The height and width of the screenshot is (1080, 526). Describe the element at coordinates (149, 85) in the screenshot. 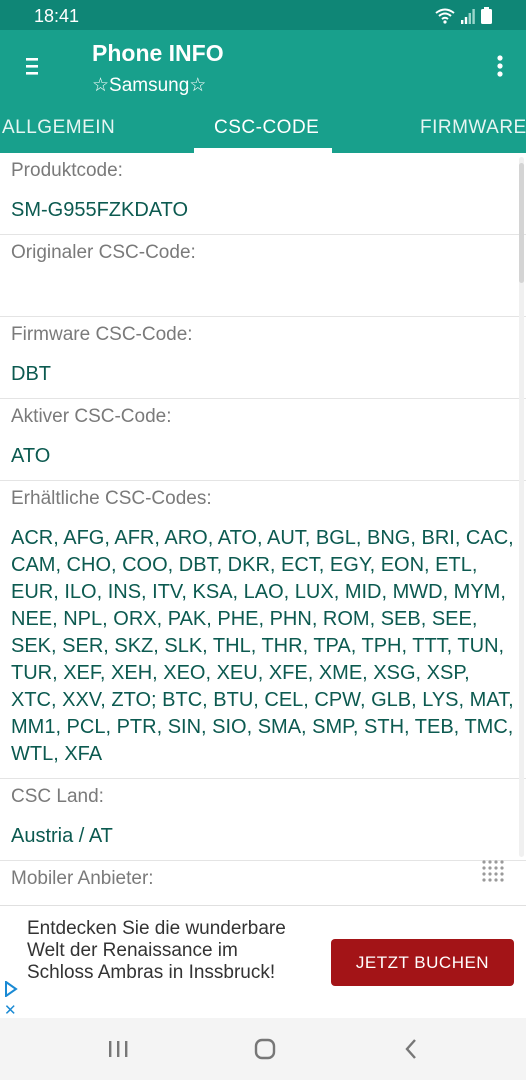

I see `app-subtitle: ☆Samsung☆` at that location.